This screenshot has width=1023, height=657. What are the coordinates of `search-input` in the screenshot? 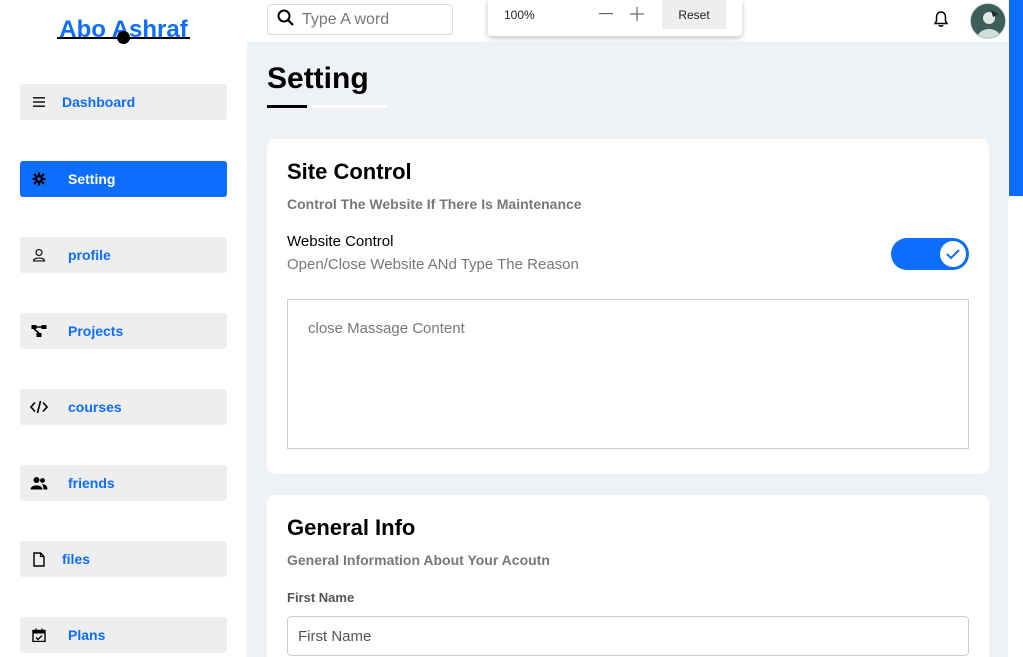 It's located at (377, 19).